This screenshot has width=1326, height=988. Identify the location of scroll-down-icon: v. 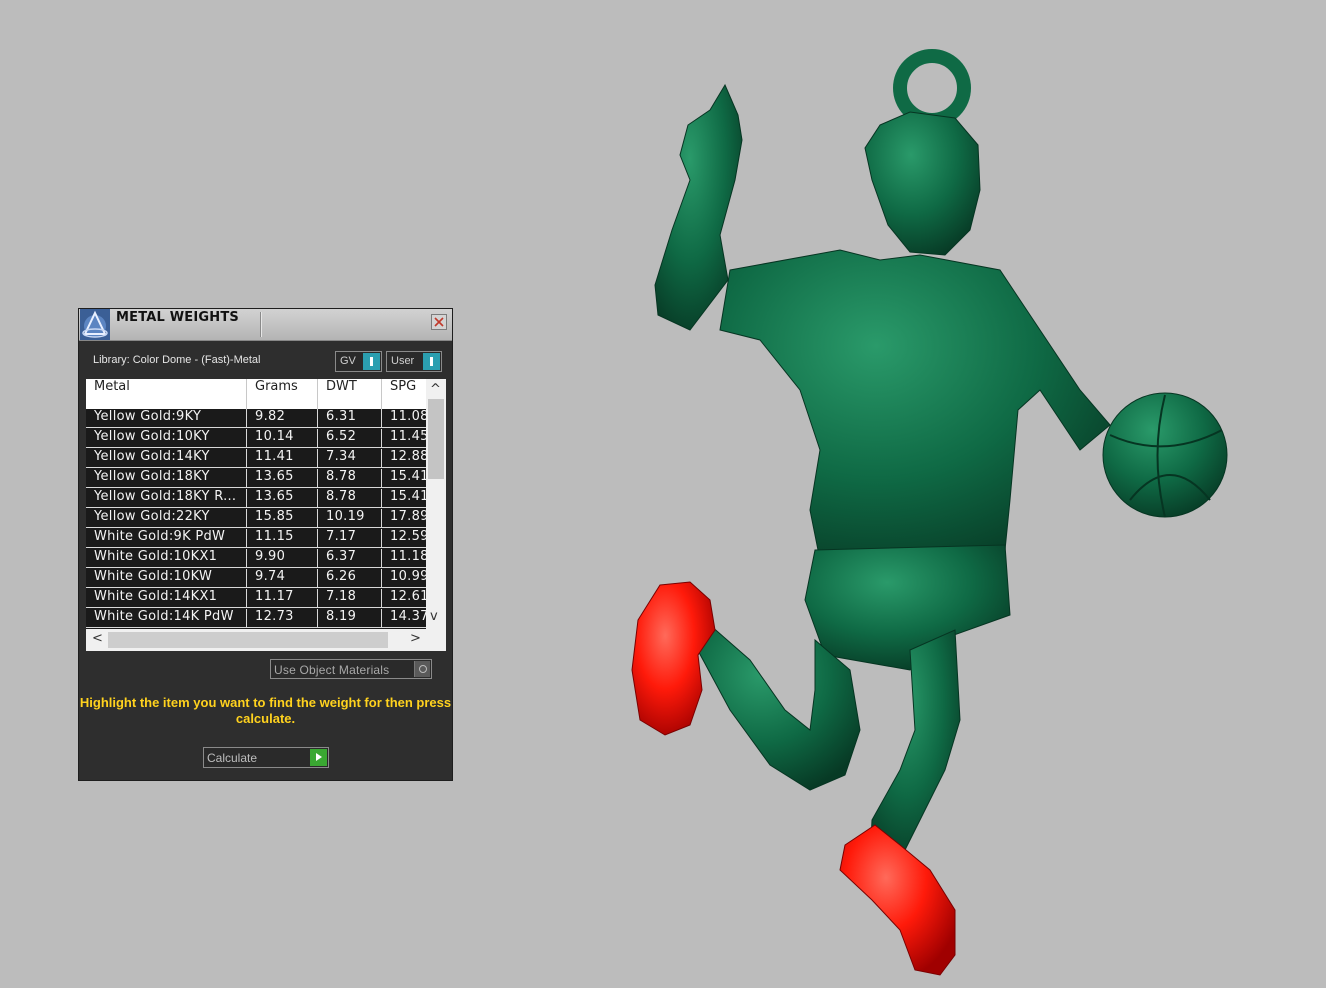
(434, 616).